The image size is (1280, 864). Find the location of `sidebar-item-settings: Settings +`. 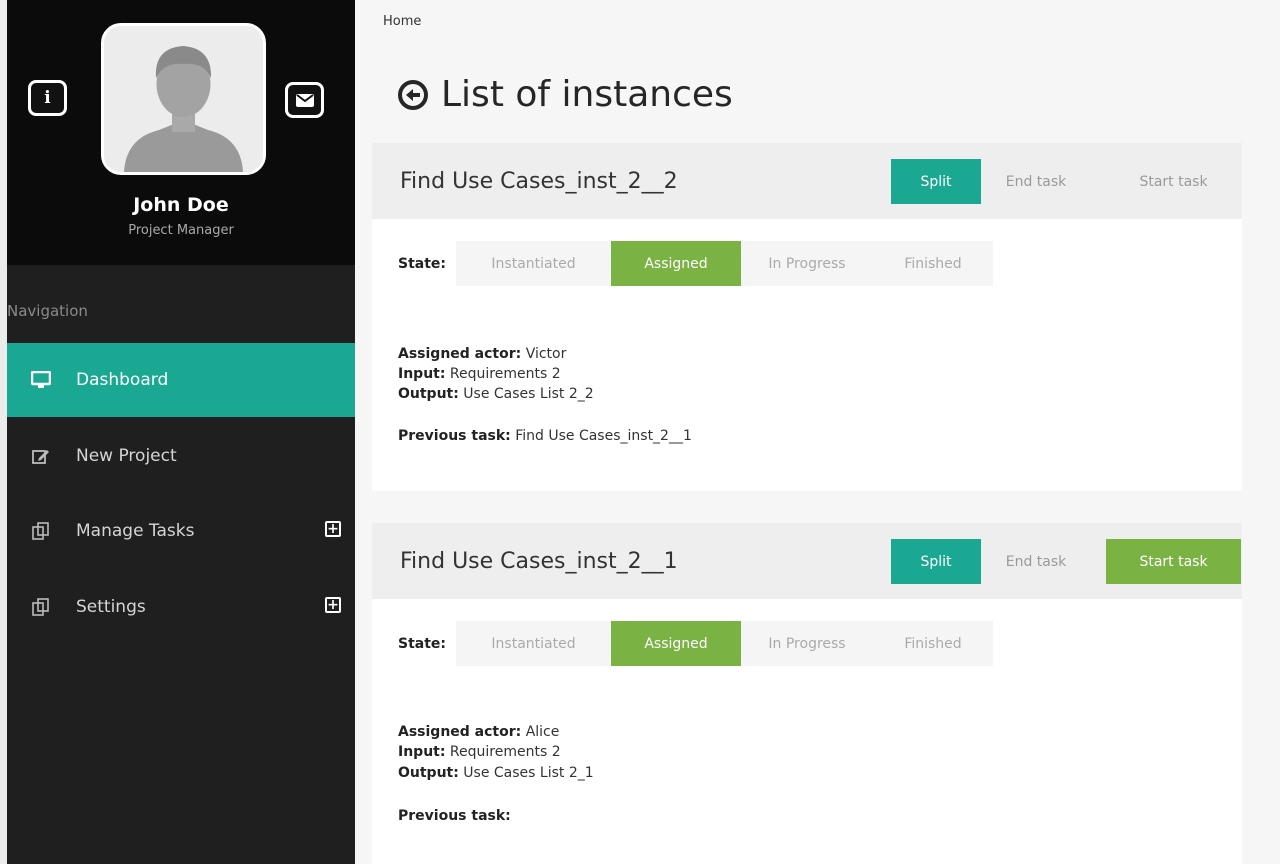

sidebar-item-settings: Settings + is located at coordinates (181, 607).